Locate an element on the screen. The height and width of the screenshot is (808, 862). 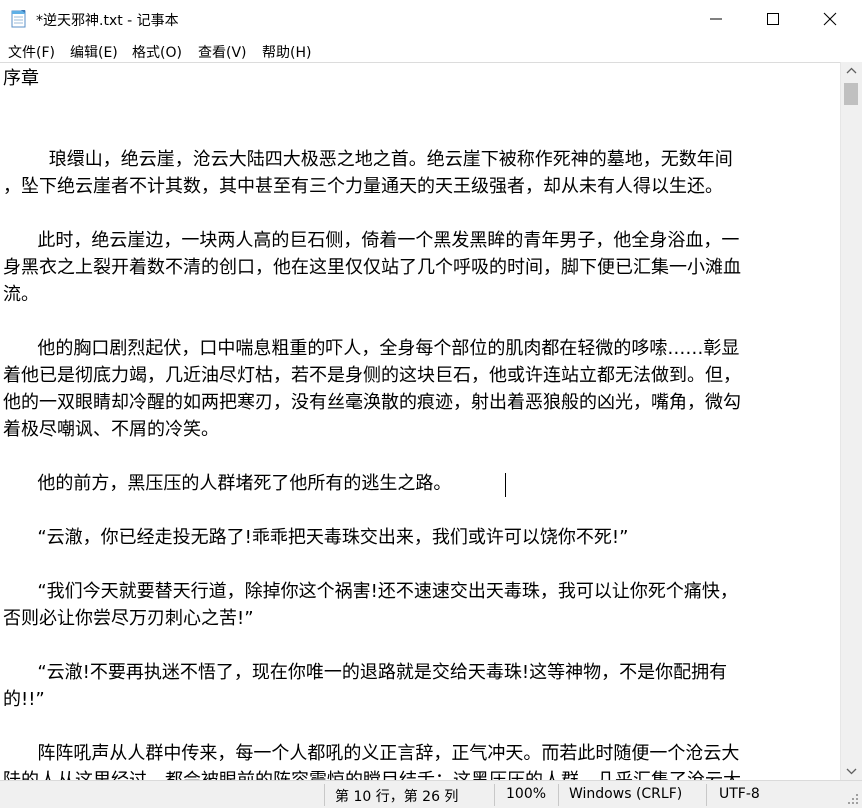
status-bar: 第 10 行，第 26 列 100% Windows (CRLF) UTF-8 is located at coordinates (431, 794).